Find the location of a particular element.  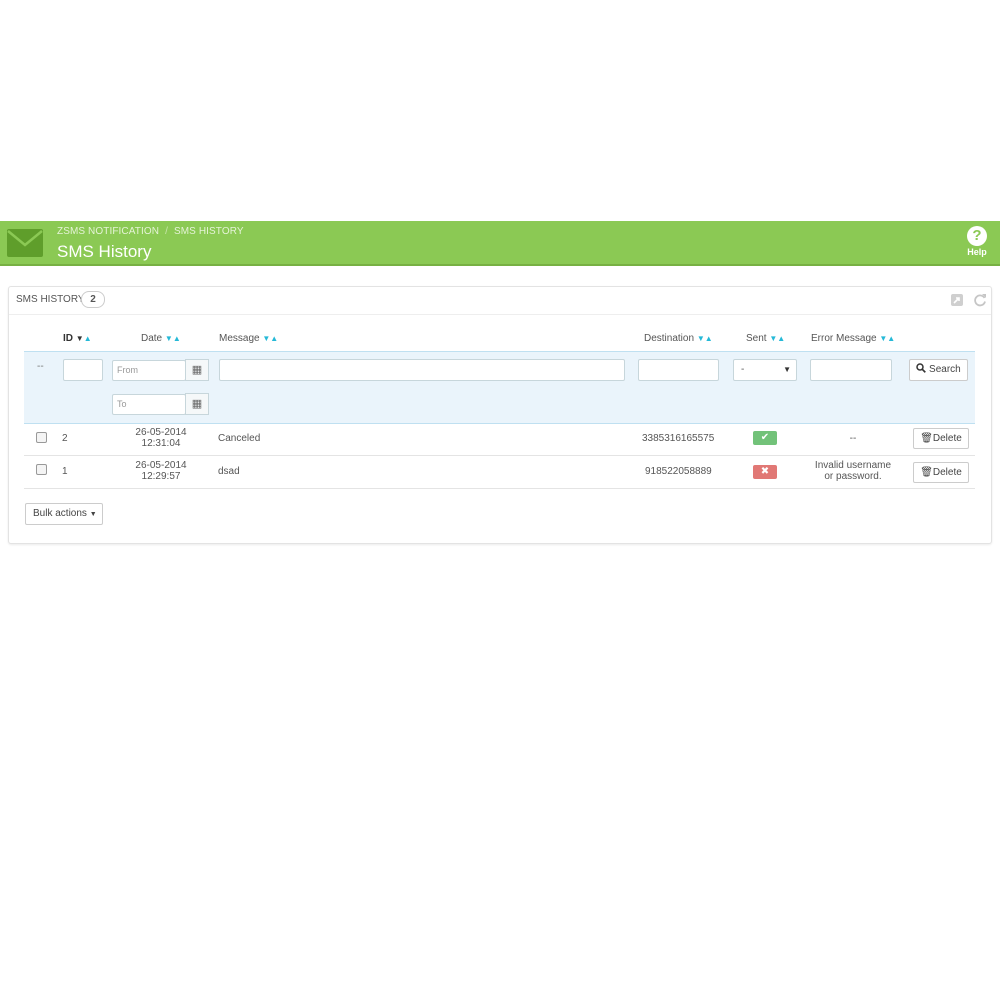

cell-date: 26-05-2014 12:29:57 is located at coordinates (161, 471).